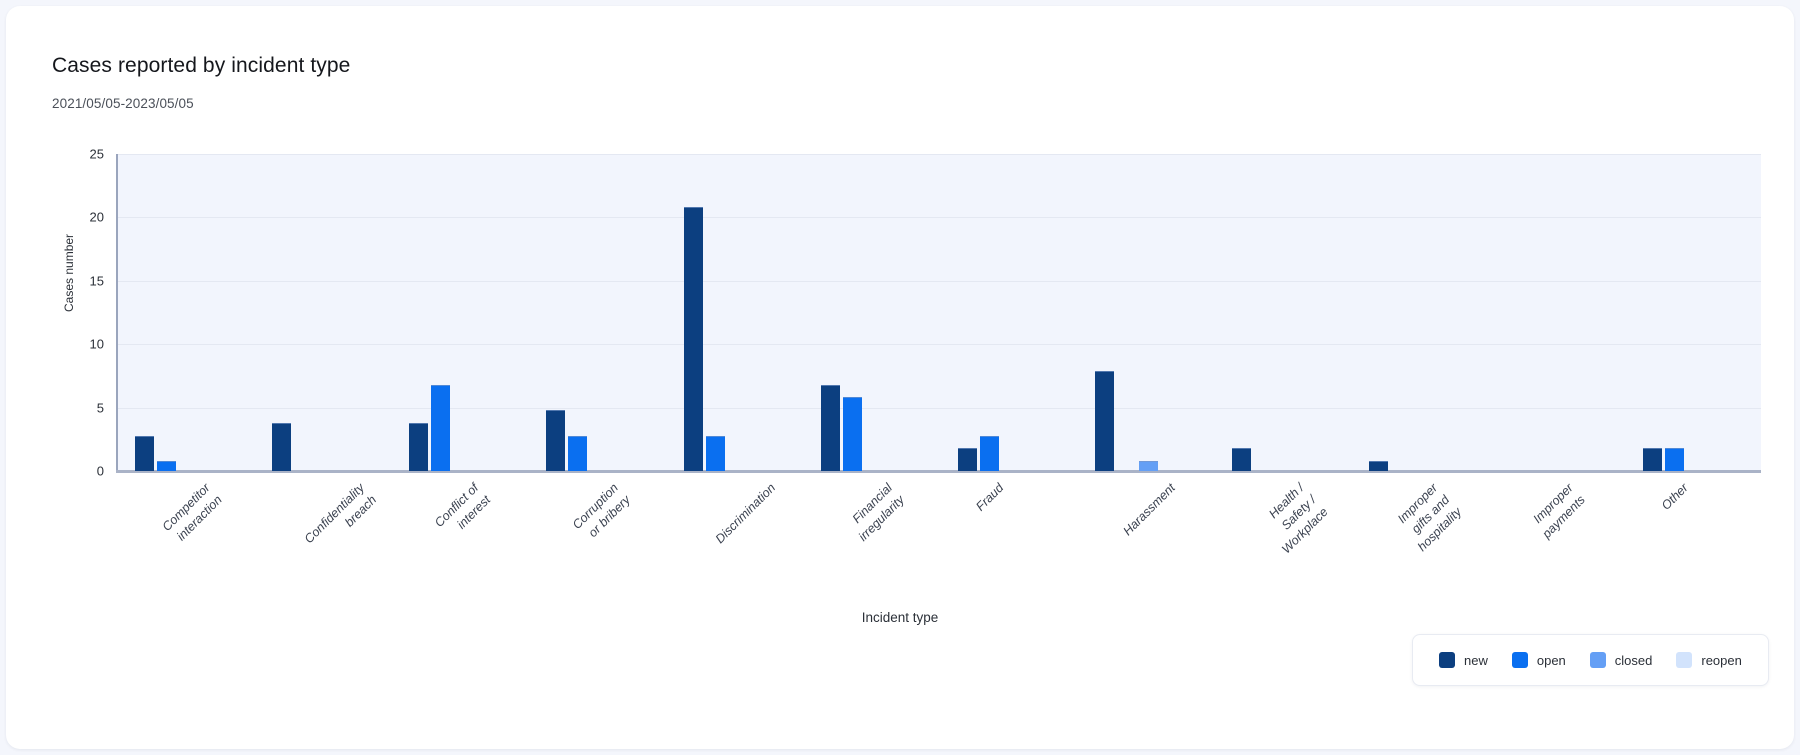 The image size is (1800, 755). I want to click on legend-label: reopen, so click(1721, 660).